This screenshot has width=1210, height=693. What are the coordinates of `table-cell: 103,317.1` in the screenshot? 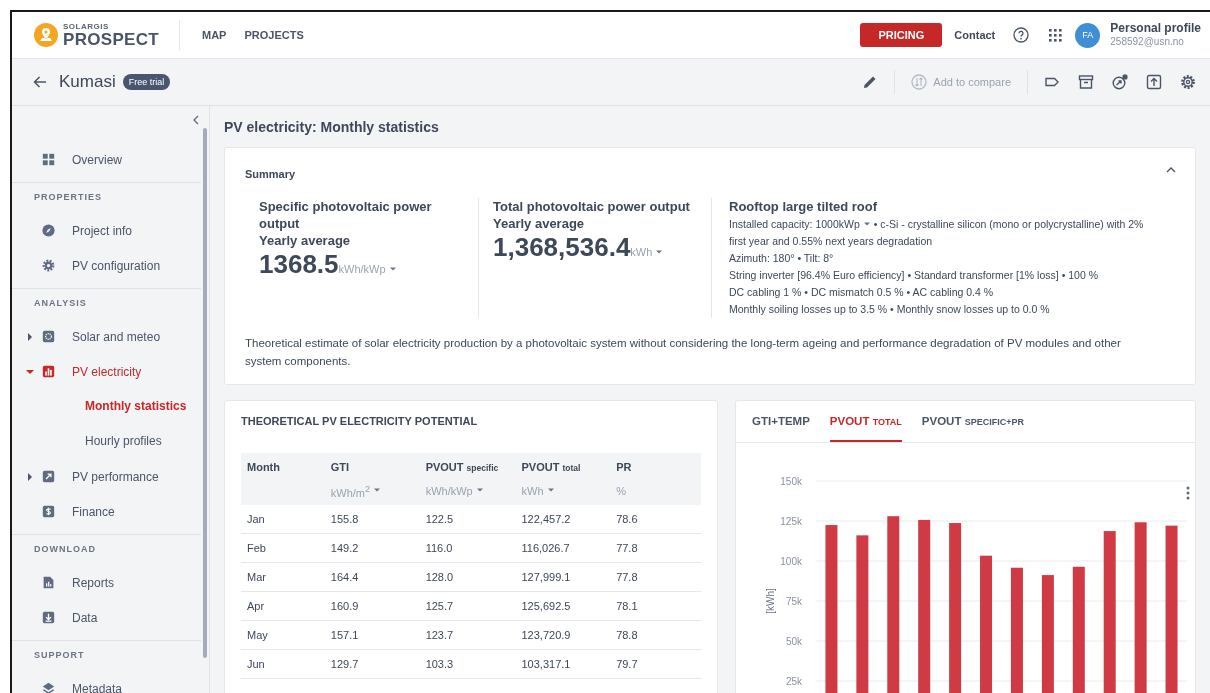 It's located at (563, 664).